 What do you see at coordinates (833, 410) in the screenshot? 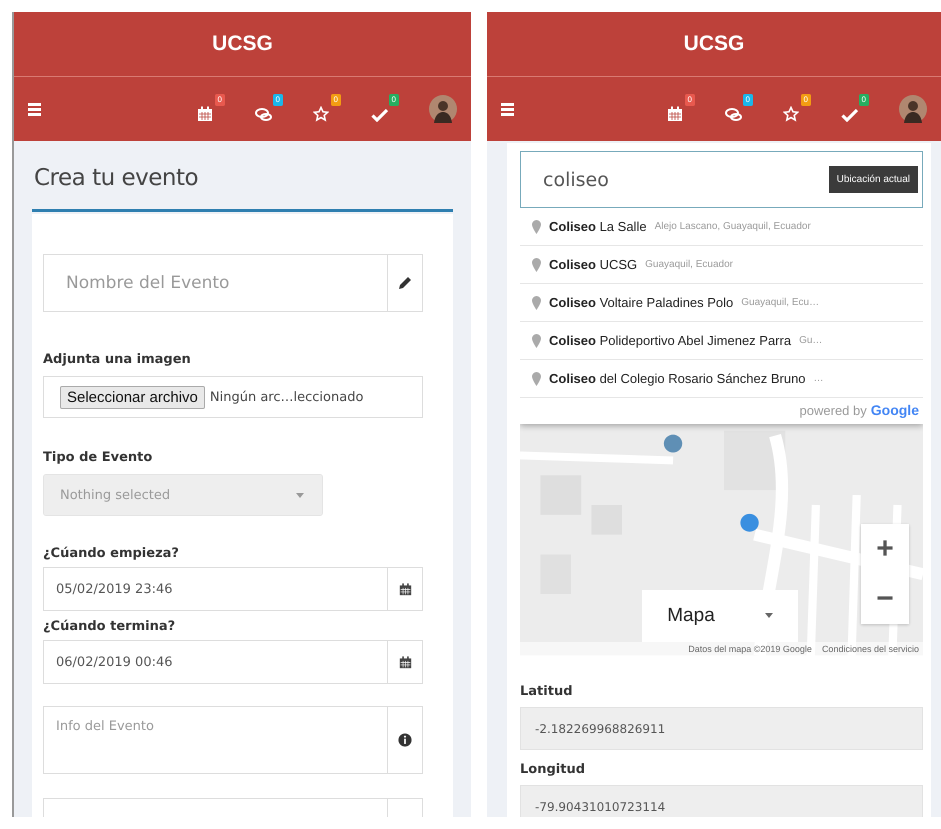
I see `powered-by-text: powered by` at bounding box center [833, 410].